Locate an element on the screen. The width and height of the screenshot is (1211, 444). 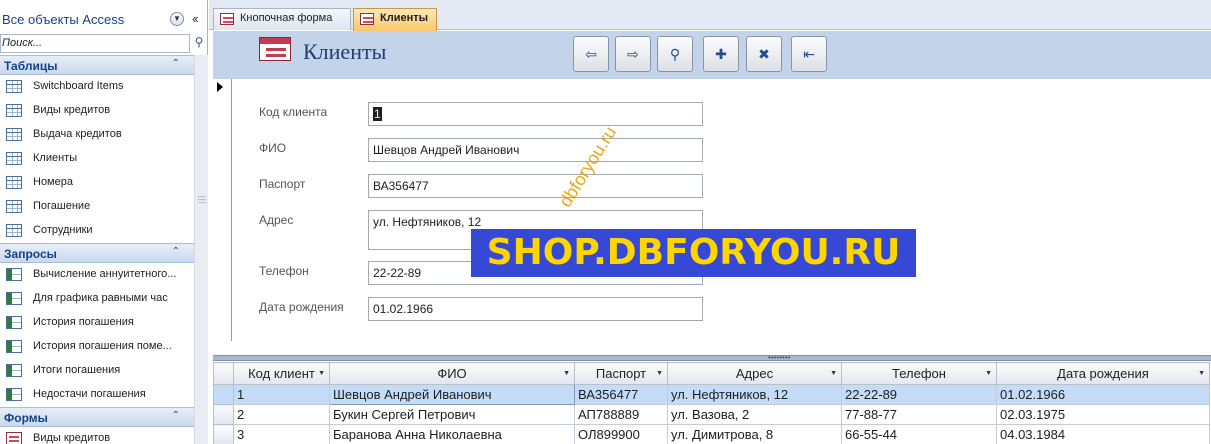
tab-clients: Клиенты is located at coordinates (395, 19).